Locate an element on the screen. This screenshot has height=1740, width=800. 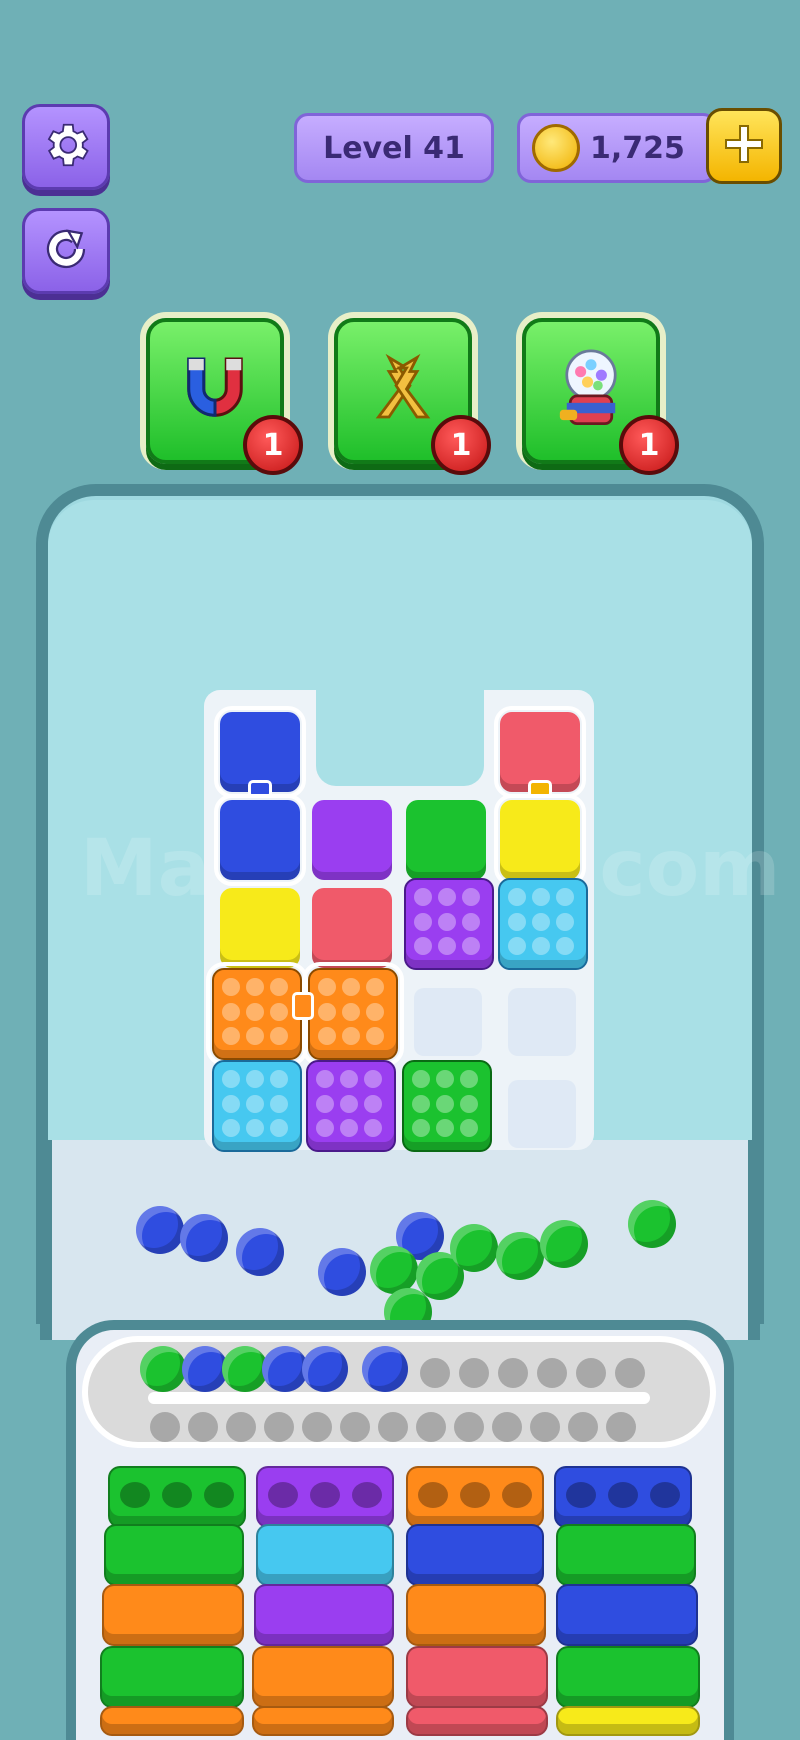
restart-icon is located at coordinates (66, 251).